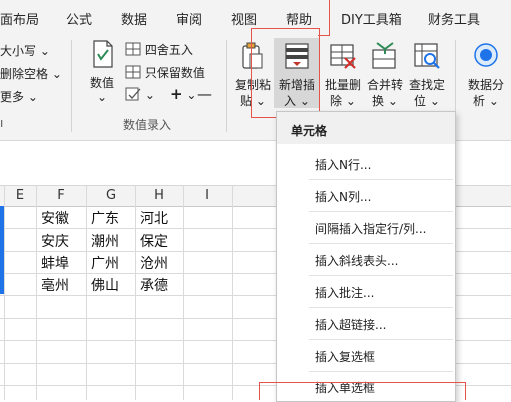 The image size is (511, 402). What do you see at coordinates (427, 74) in the screenshot?
I see `find-locate-button: 查找定 位 ⌄` at bounding box center [427, 74].